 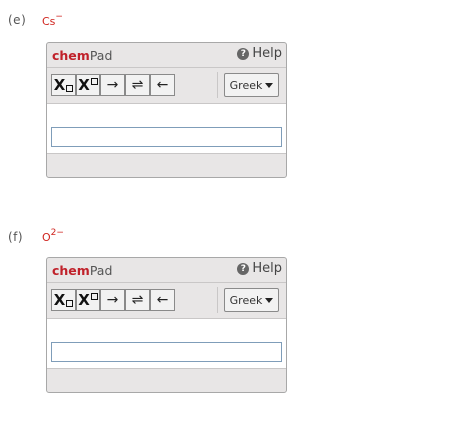 I want to click on formula-charge: −, so click(x=59, y=17).